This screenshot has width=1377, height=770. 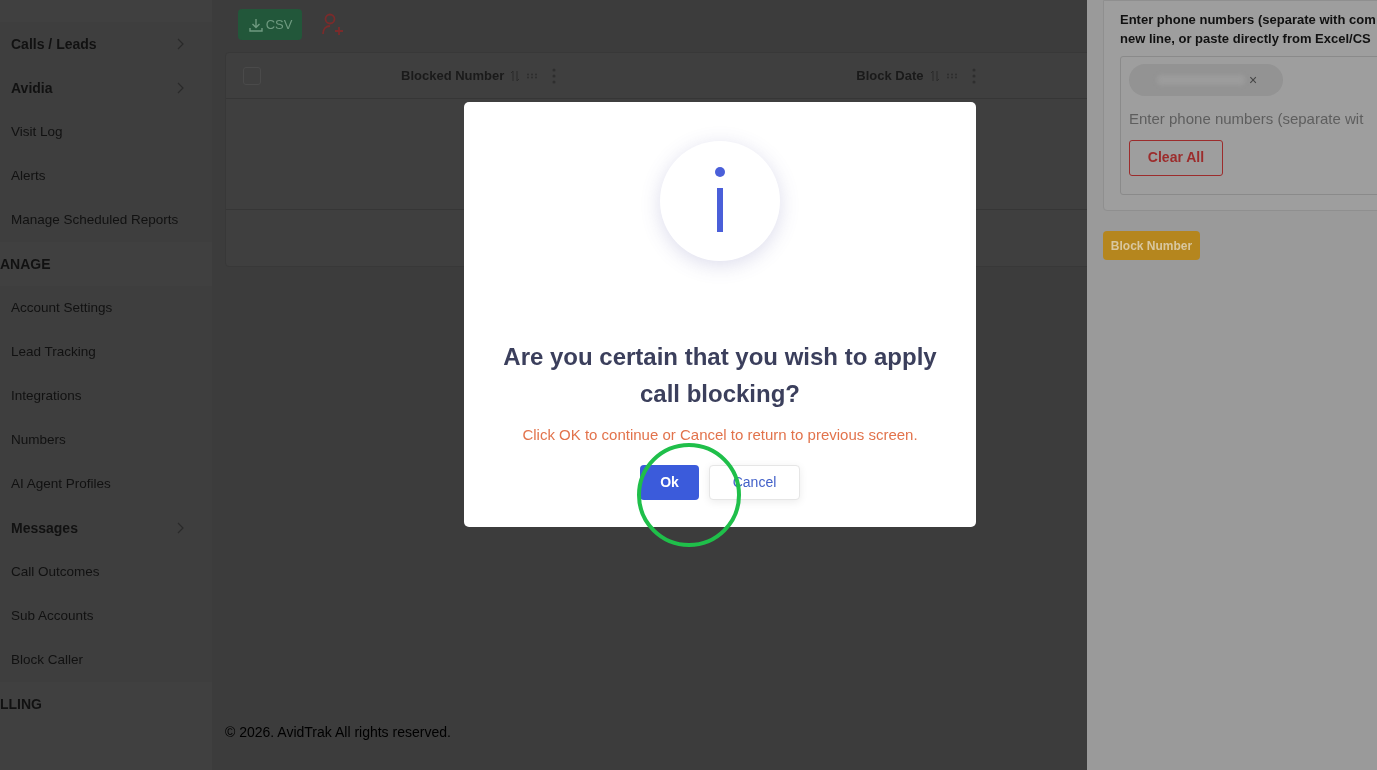 I want to click on clear-all-button: Clear All, so click(x=1176, y=157).